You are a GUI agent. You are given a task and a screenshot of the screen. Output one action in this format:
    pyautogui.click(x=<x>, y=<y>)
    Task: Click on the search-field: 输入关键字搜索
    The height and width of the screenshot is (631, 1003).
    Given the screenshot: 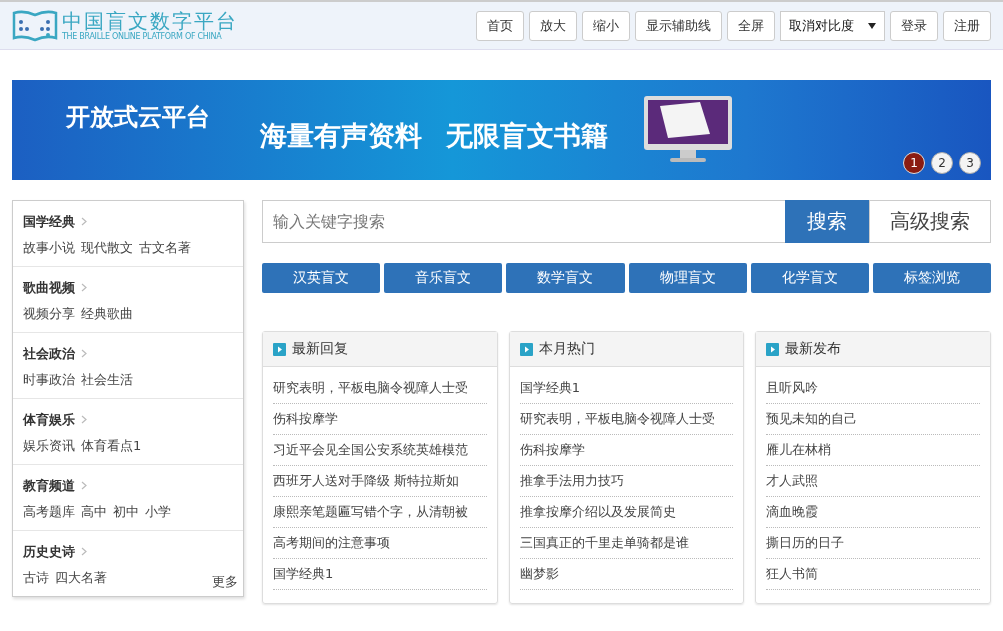 What is the action you would take?
    pyautogui.click(x=523, y=221)
    